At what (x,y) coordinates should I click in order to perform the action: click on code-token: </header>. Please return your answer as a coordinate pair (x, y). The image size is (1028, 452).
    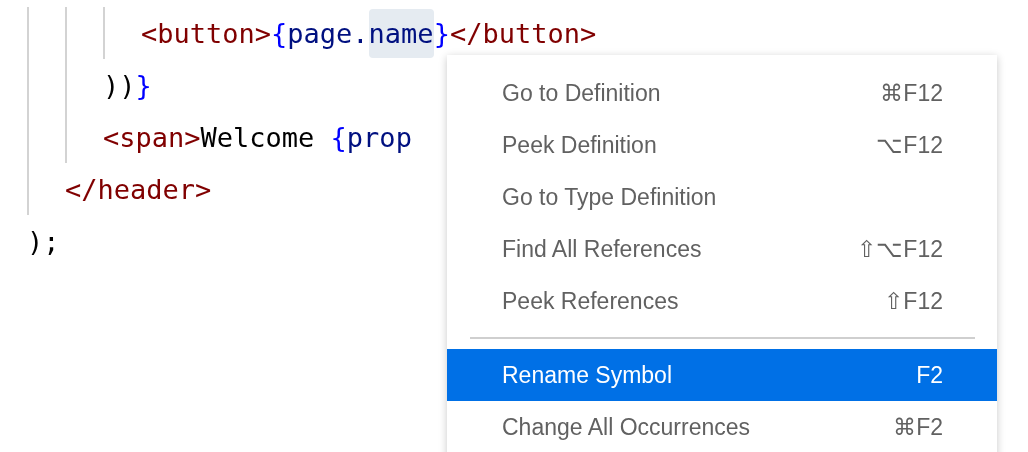
    Looking at the image, I should click on (138, 189).